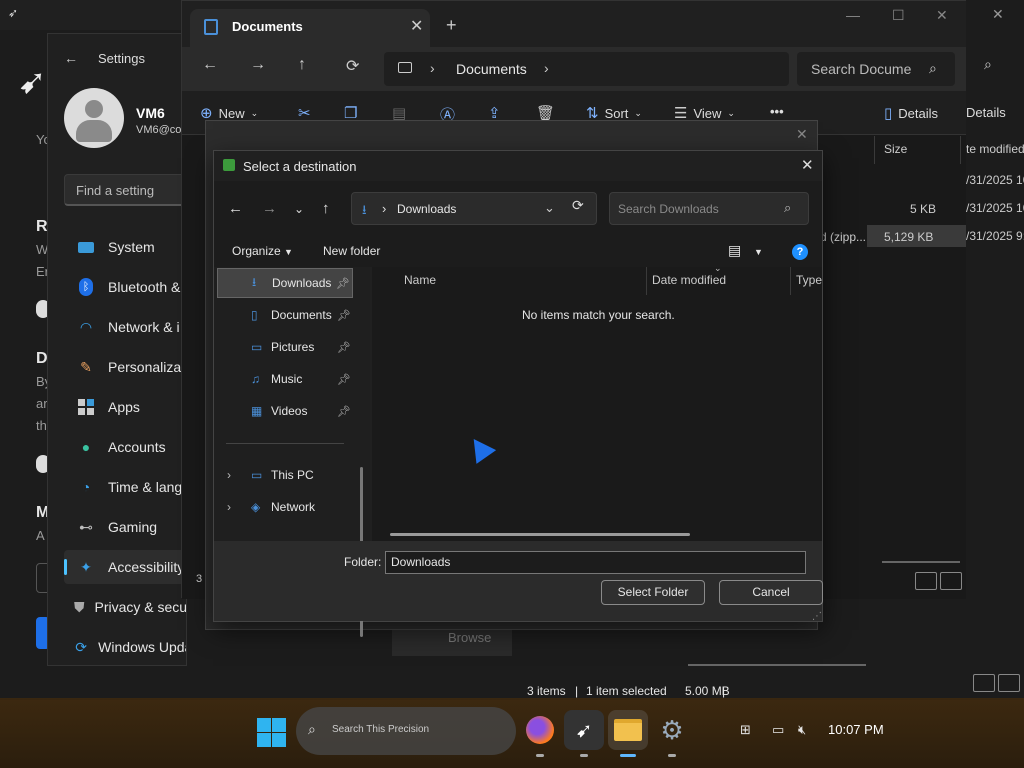 Image resolution: width=1024 pixels, height=768 pixels. Describe the element at coordinates (584, 730) in the screenshot. I see `eagle-app-icon: ➹` at that location.